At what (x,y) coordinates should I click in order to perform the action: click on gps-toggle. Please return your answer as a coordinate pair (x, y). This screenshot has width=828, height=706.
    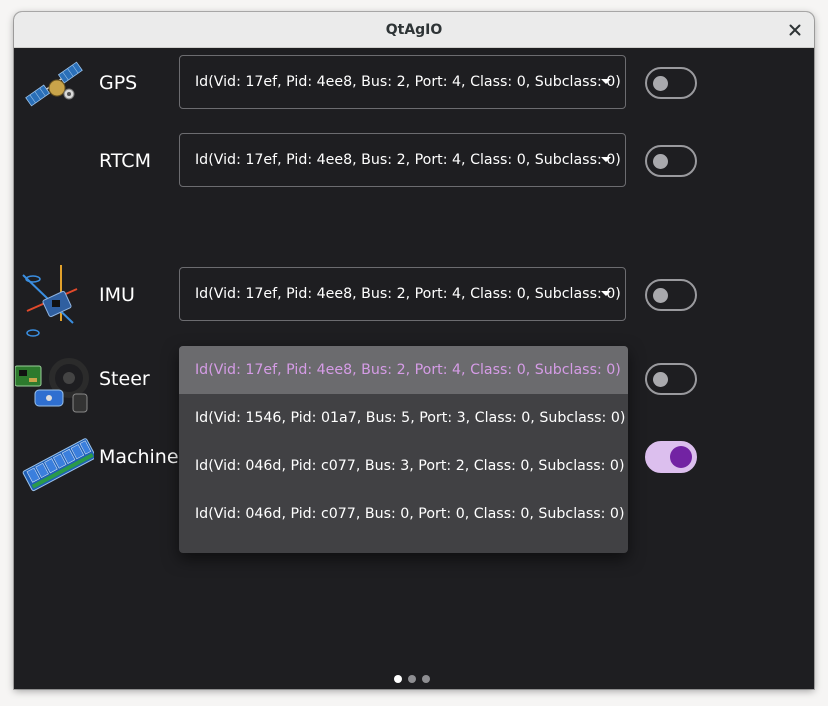
    Looking at the image, I should click on (671, 83).